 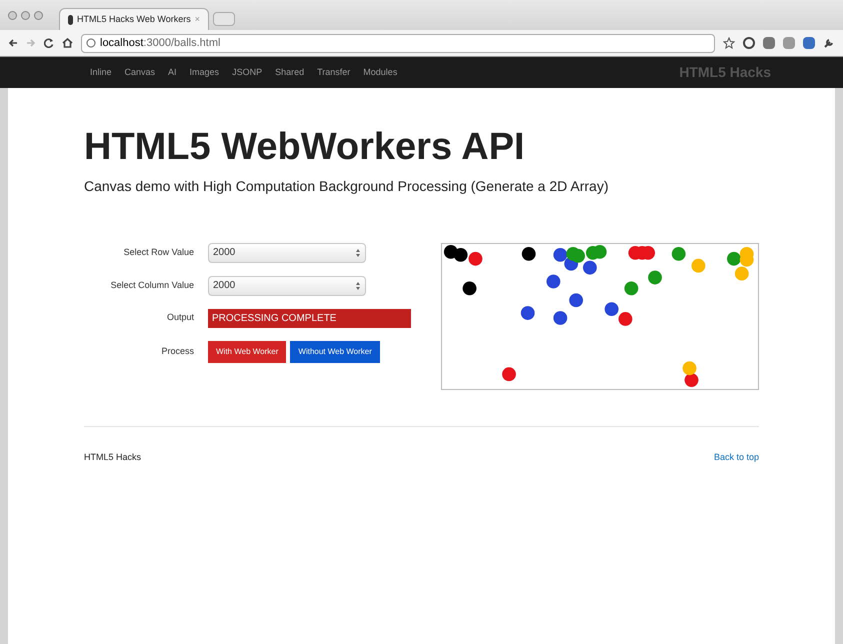 I want to click on wrench-icon, so click(x=829, y=43).